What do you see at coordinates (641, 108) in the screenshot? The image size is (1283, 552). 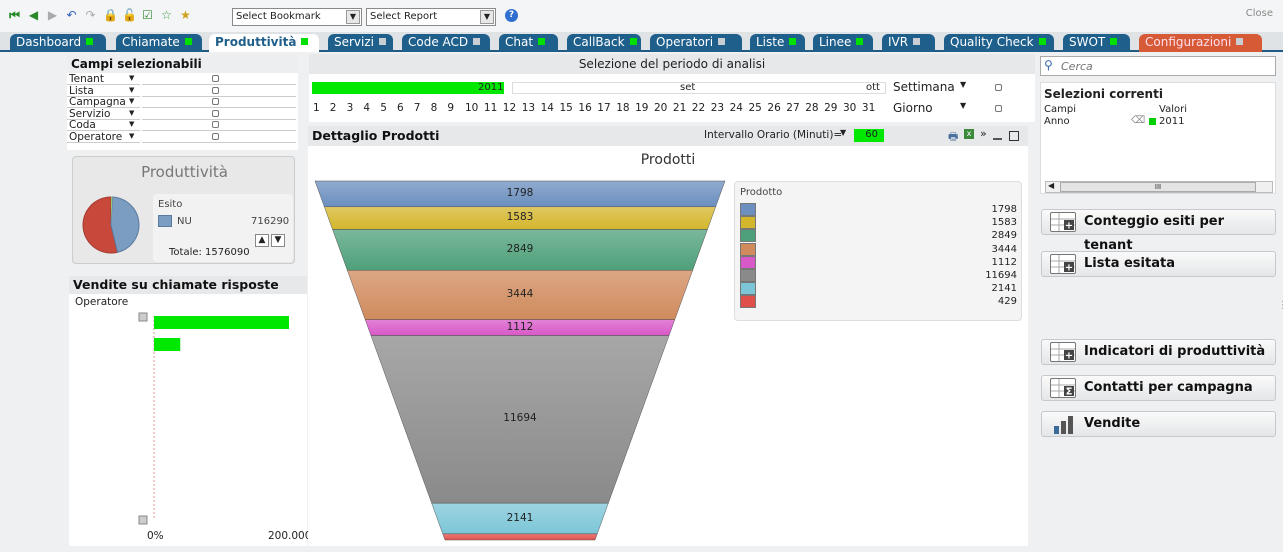 I see `day-19: 19` at bounding box center [641, 108].